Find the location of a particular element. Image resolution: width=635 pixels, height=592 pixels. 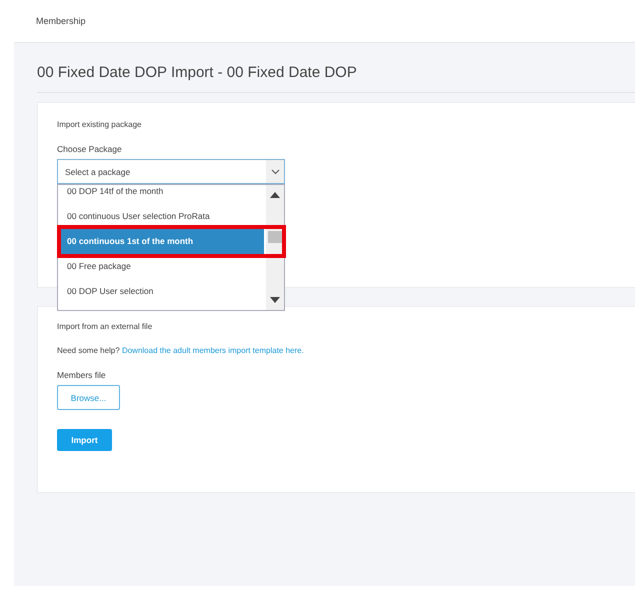

package-select: Select a package is located at coordinates (171, 171).